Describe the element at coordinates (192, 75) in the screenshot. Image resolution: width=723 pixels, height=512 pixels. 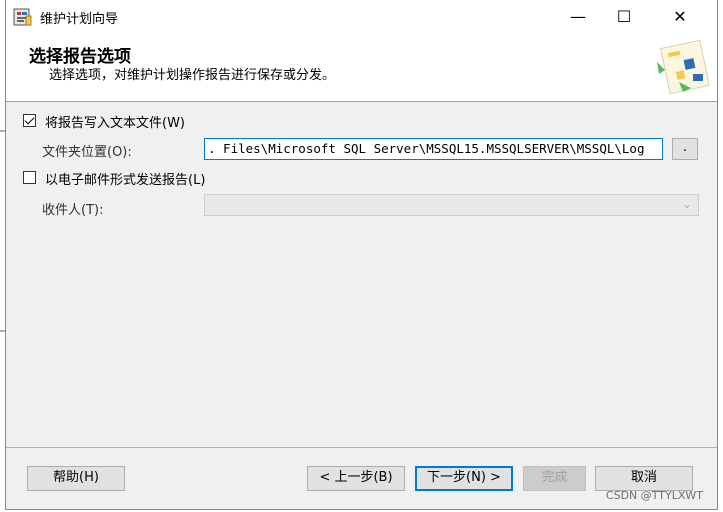
I see `page-subtitle: 选择选项，对维护计划操作报告进行保存或分发。` at that location.